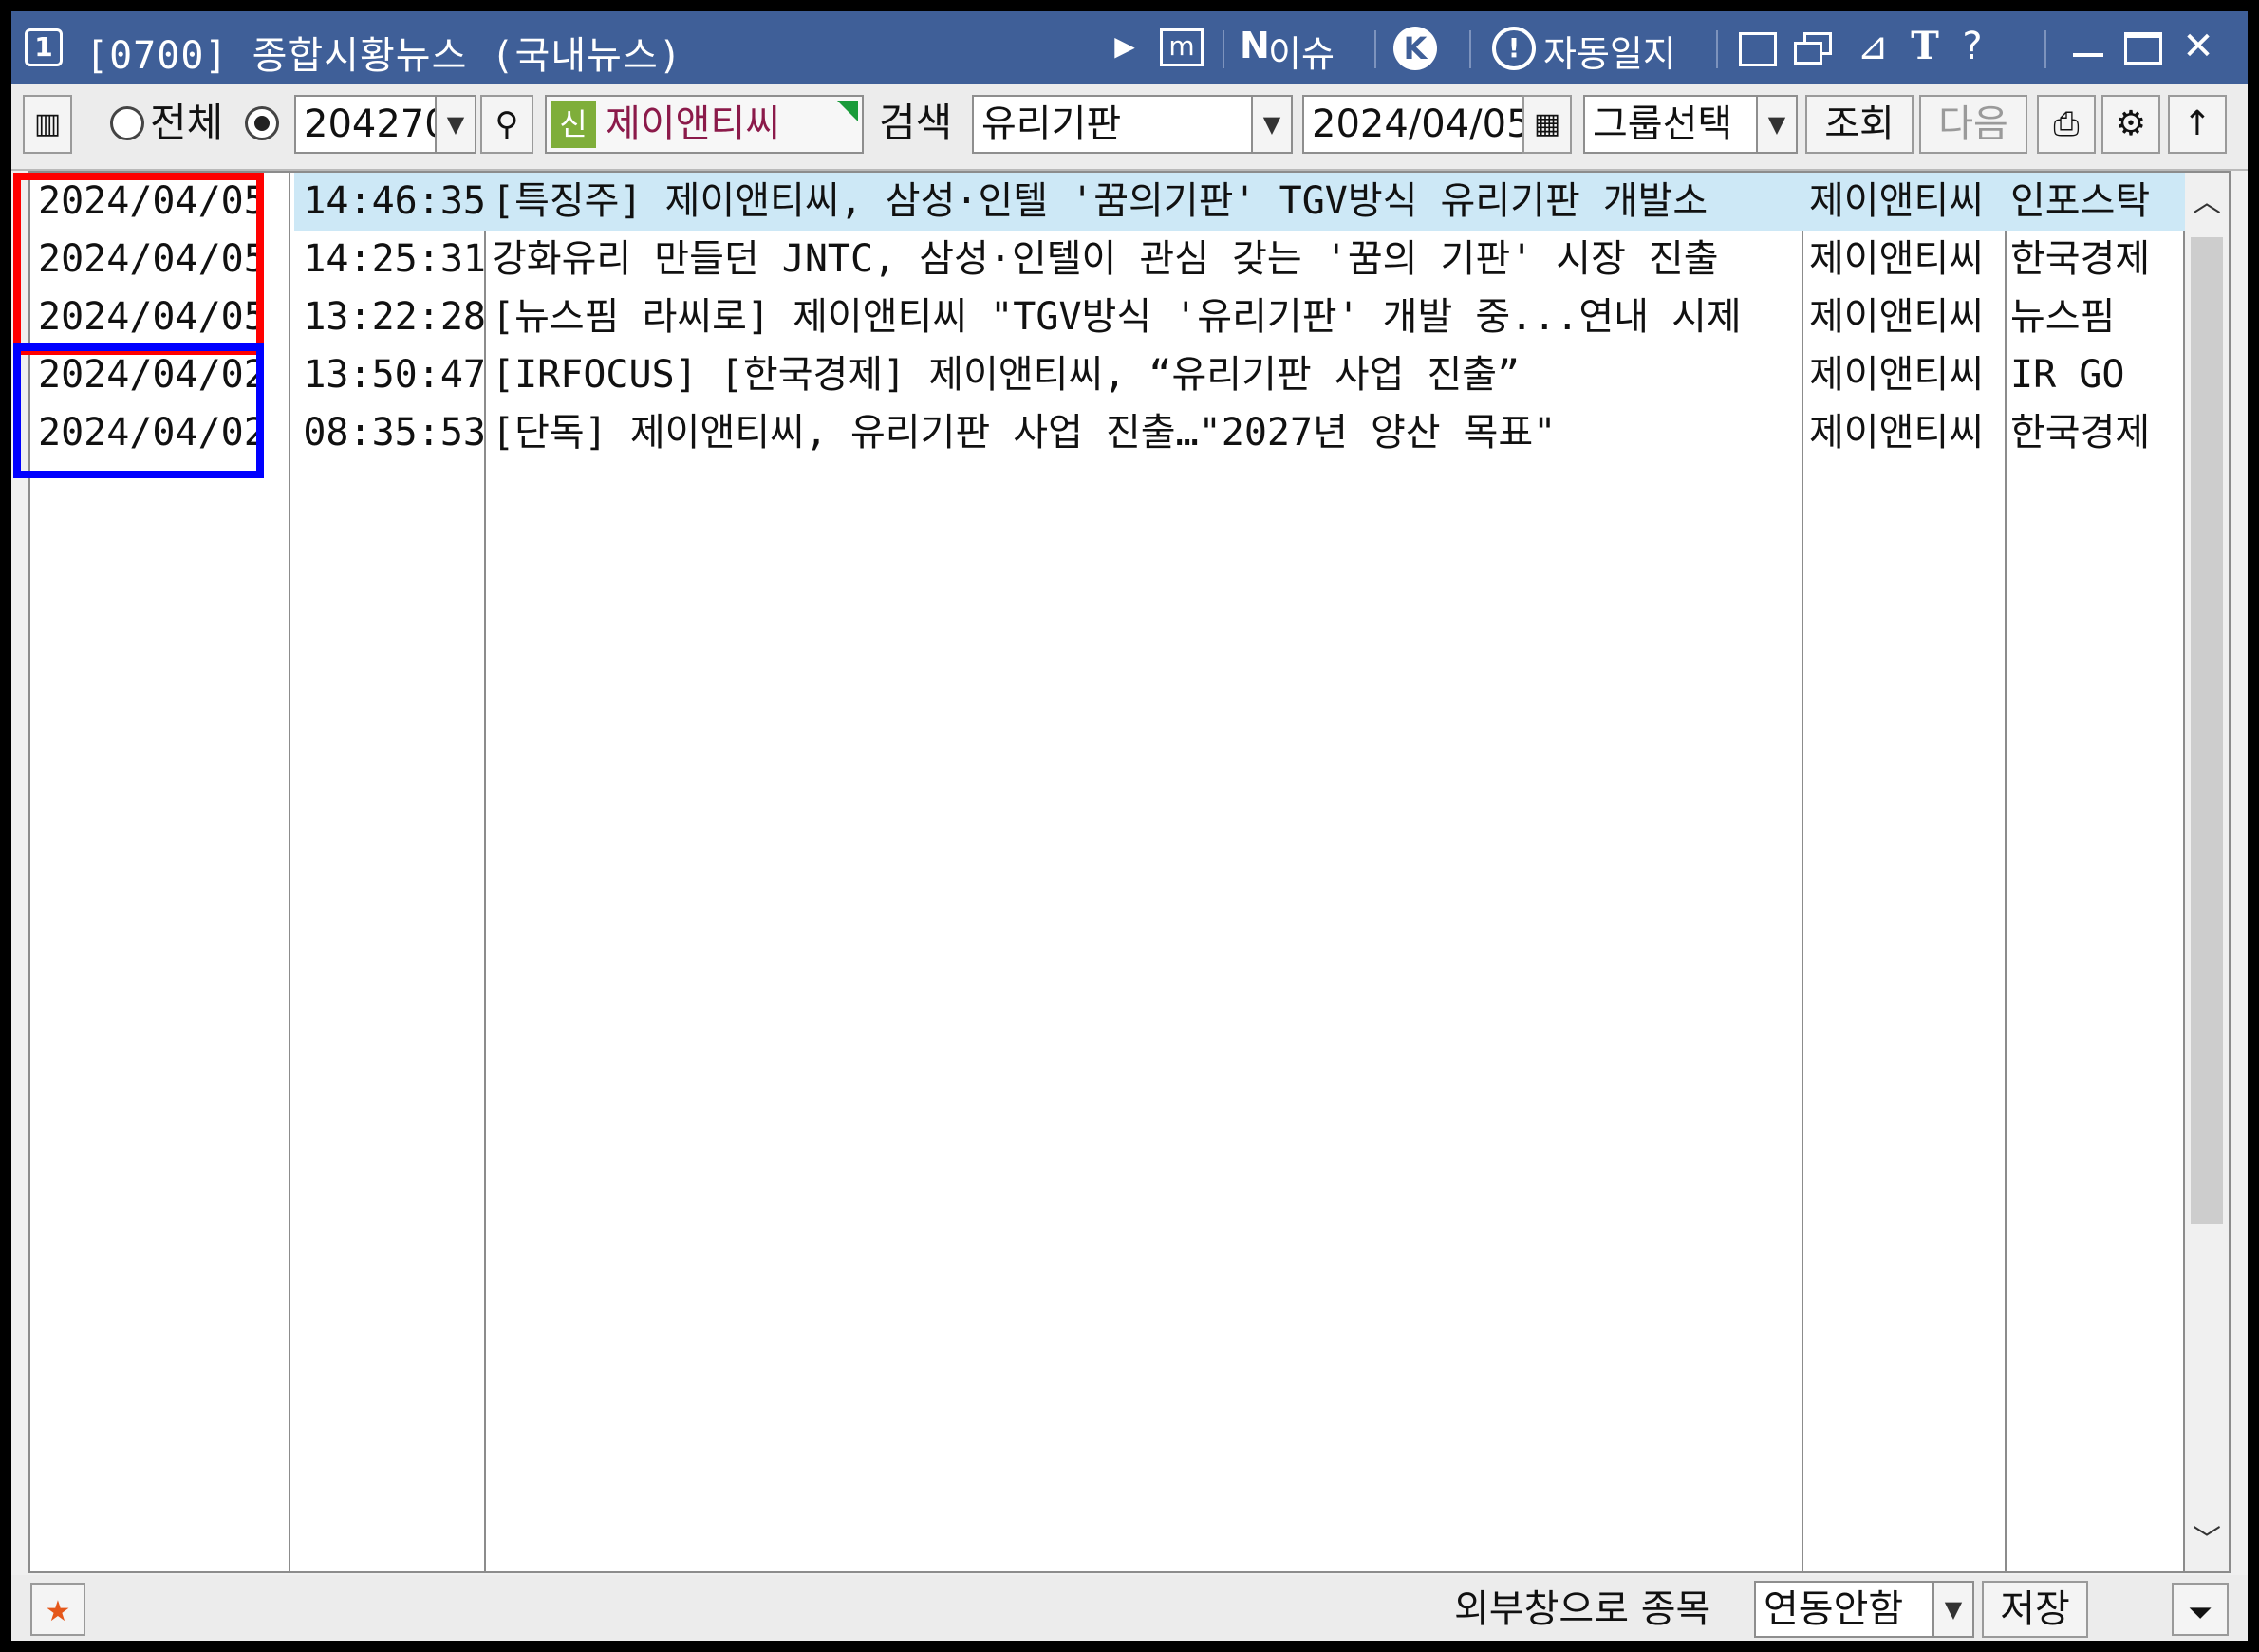  Describe the element at coordinates (1973, 124) in the screenshot. I see `next-button: 다음` at that location.